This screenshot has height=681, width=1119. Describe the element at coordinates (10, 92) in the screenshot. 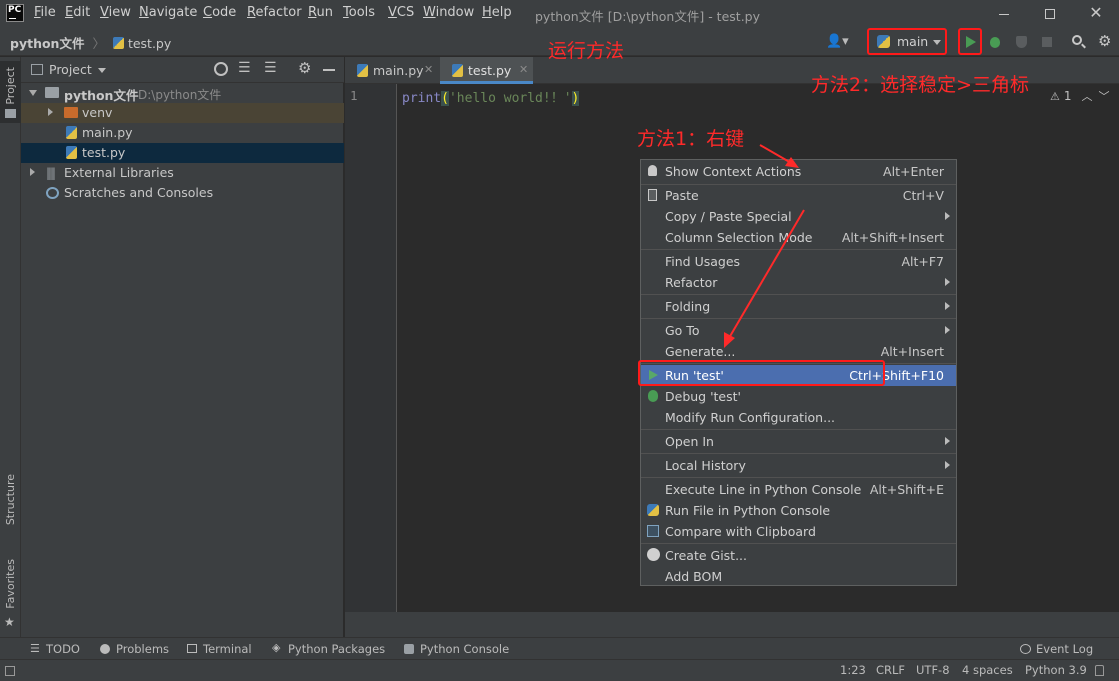

I see `tab-project: Project` at that location.